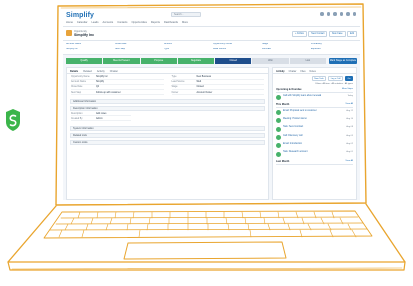 The width and height of the screenshot is (413, 286). I want to click on tab-chatter-feed: Chatter, so click(293, 71).